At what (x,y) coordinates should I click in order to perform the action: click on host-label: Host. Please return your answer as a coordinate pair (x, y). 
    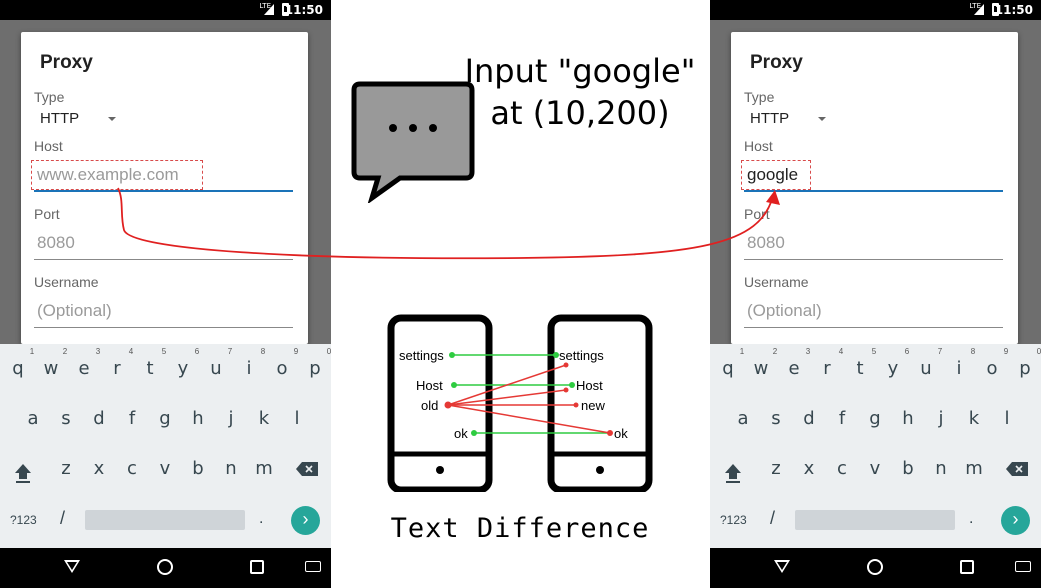
    Looking at the image, I should click on (48, 146).